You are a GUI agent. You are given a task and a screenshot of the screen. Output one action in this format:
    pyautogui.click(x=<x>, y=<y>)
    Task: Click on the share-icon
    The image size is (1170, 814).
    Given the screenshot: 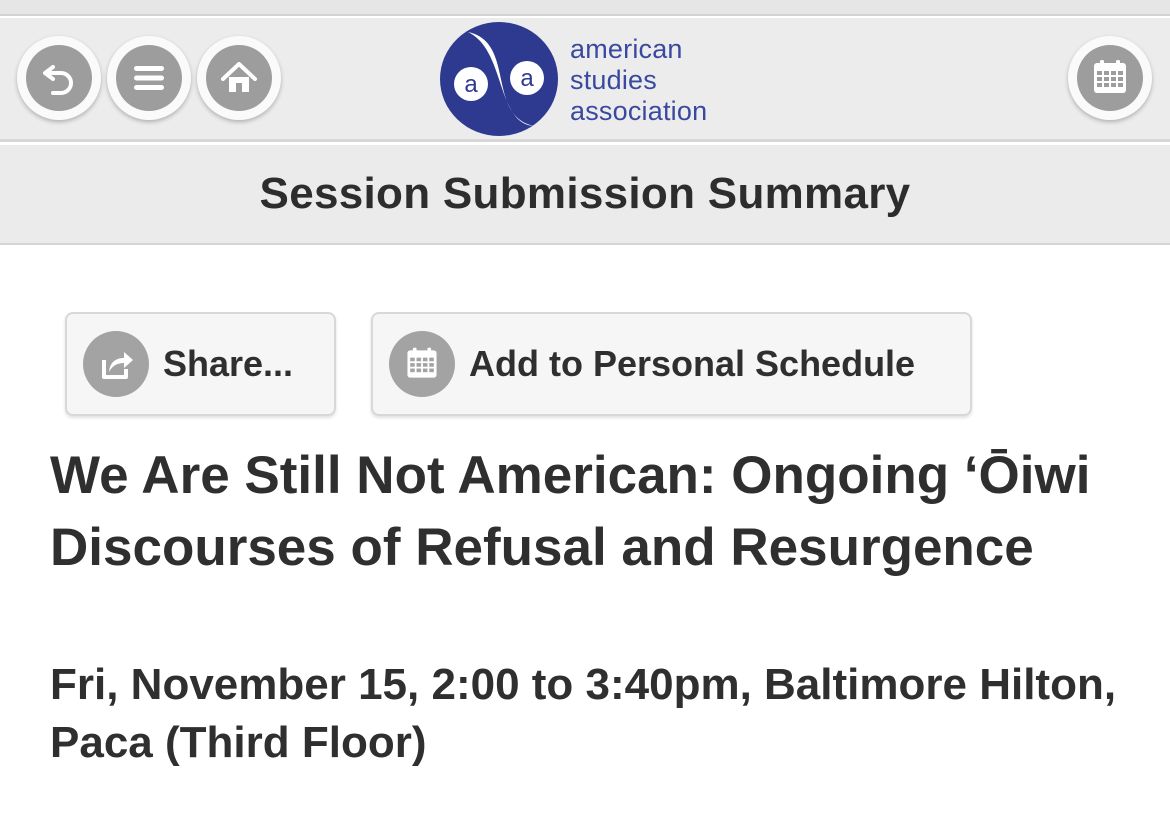 What is the action you would take?
    pyautogui.click(x=116, y=364)
    